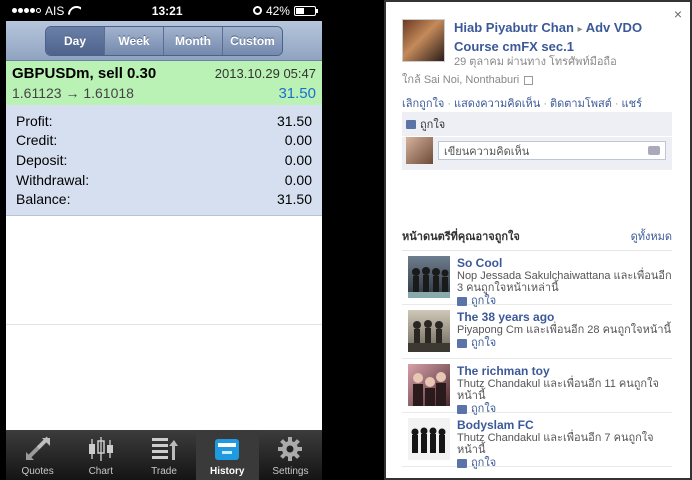  What do you see at coordinates (134, 40) in the screenshot?
I see `tab-week: Week` at bounding box center [134, 40].